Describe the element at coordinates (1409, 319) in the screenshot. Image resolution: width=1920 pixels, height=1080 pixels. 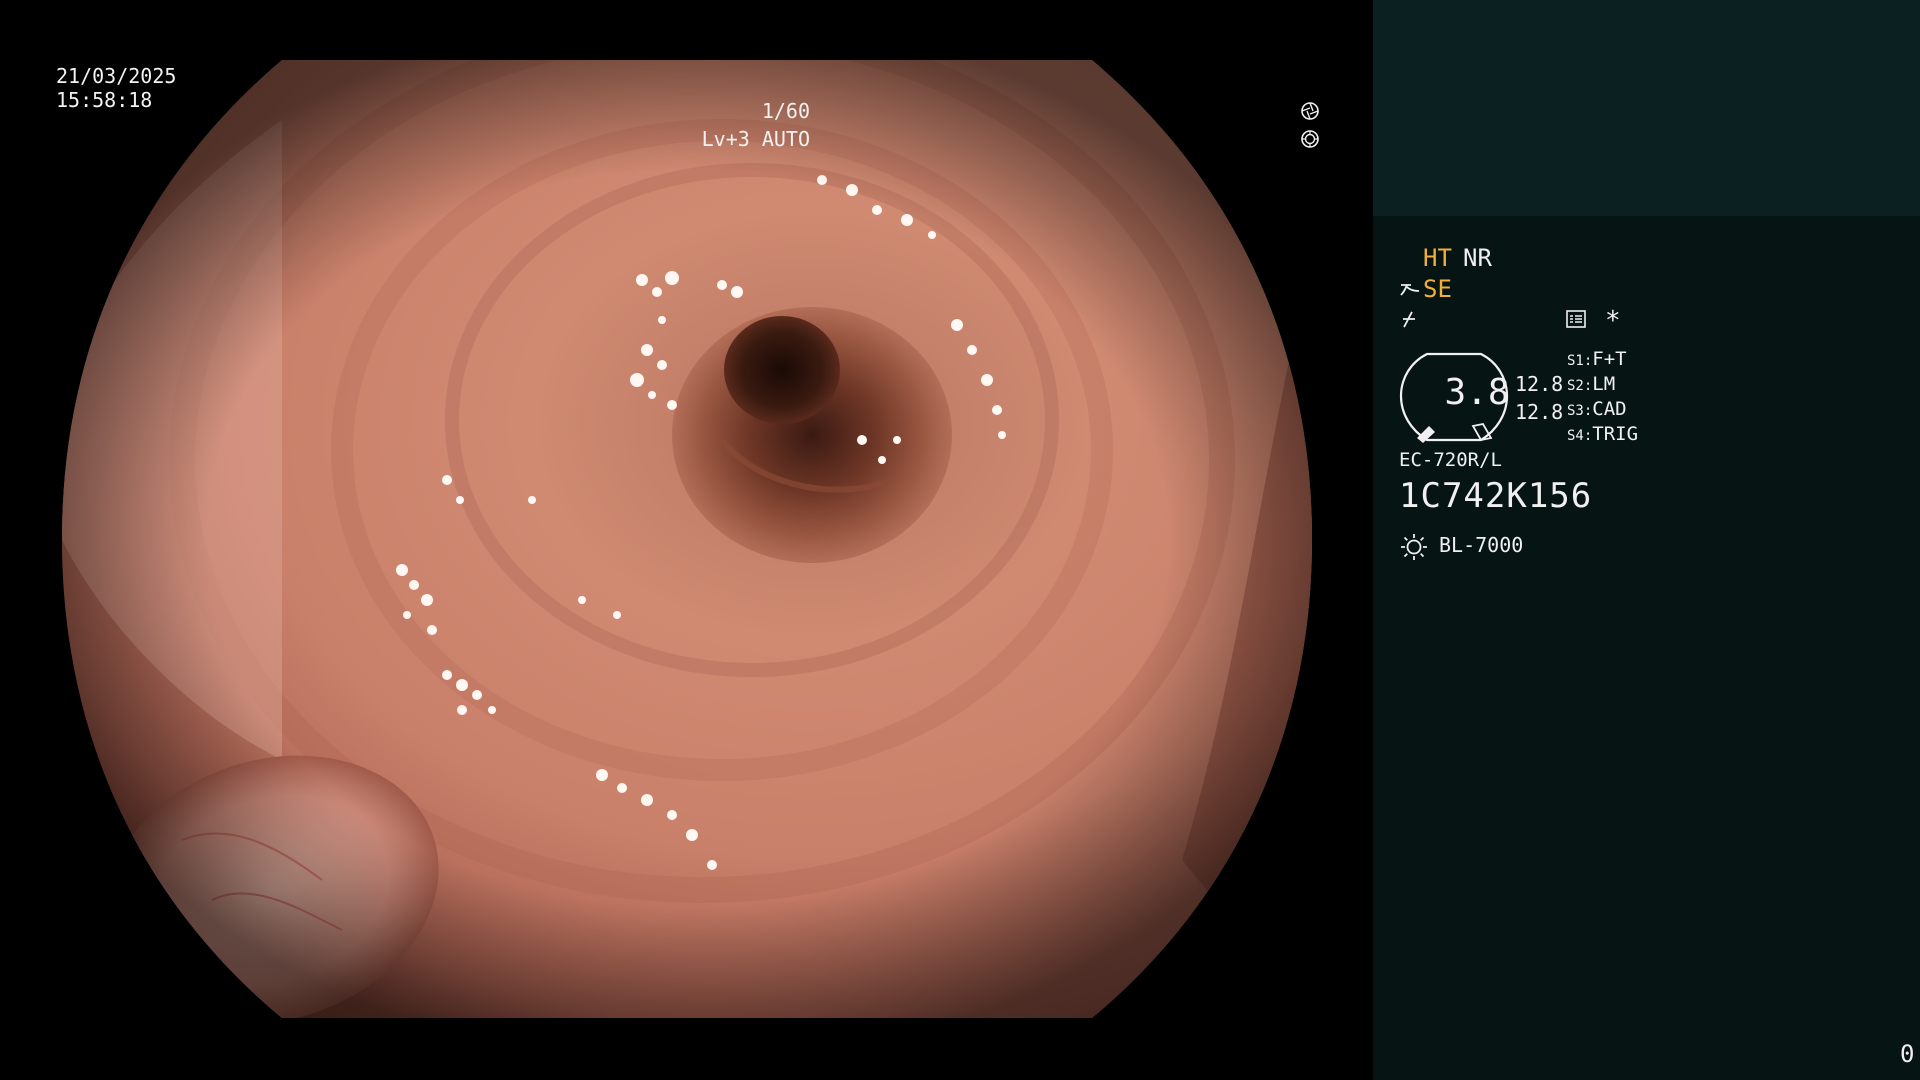
I see `color-mode-icon` at that location.